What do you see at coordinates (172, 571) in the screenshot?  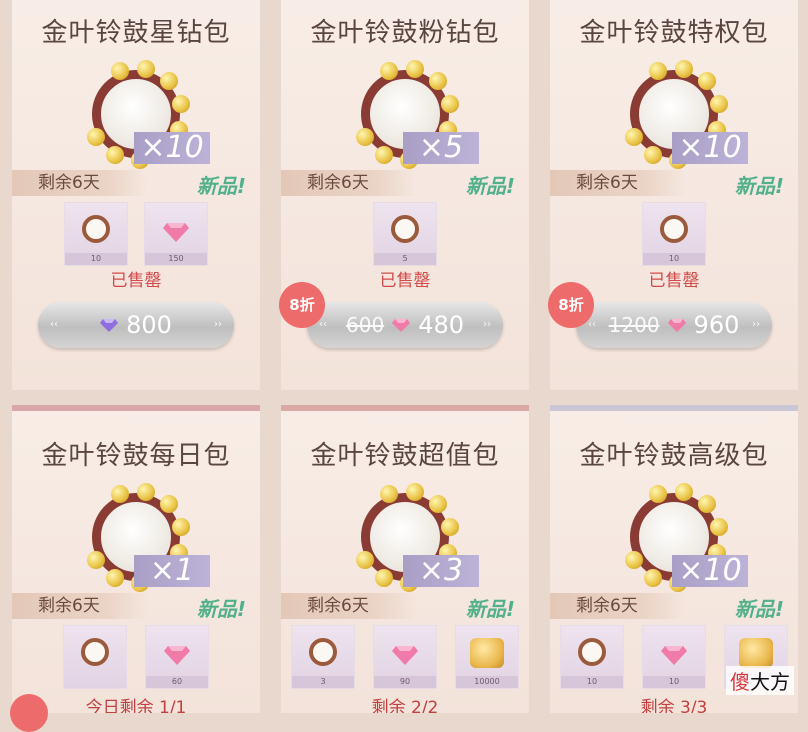 I see `quantity-badge: ×1` at bounding box center [172, 571].